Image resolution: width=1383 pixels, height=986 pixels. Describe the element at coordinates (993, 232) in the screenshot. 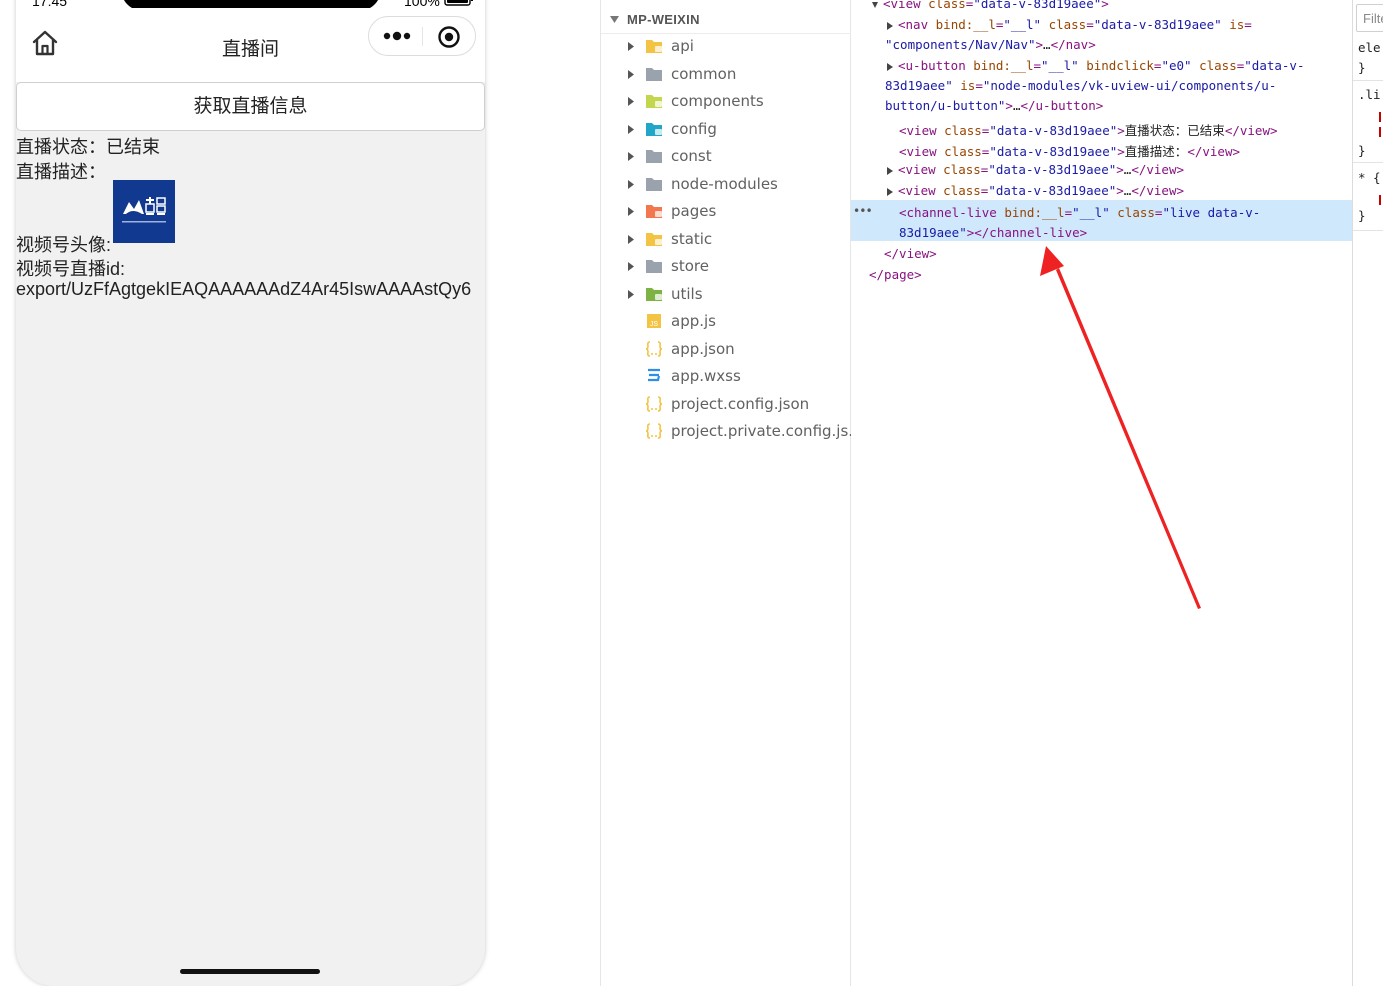

I see `dom-node-line: 83d19aee"></channel-live>` at that location.